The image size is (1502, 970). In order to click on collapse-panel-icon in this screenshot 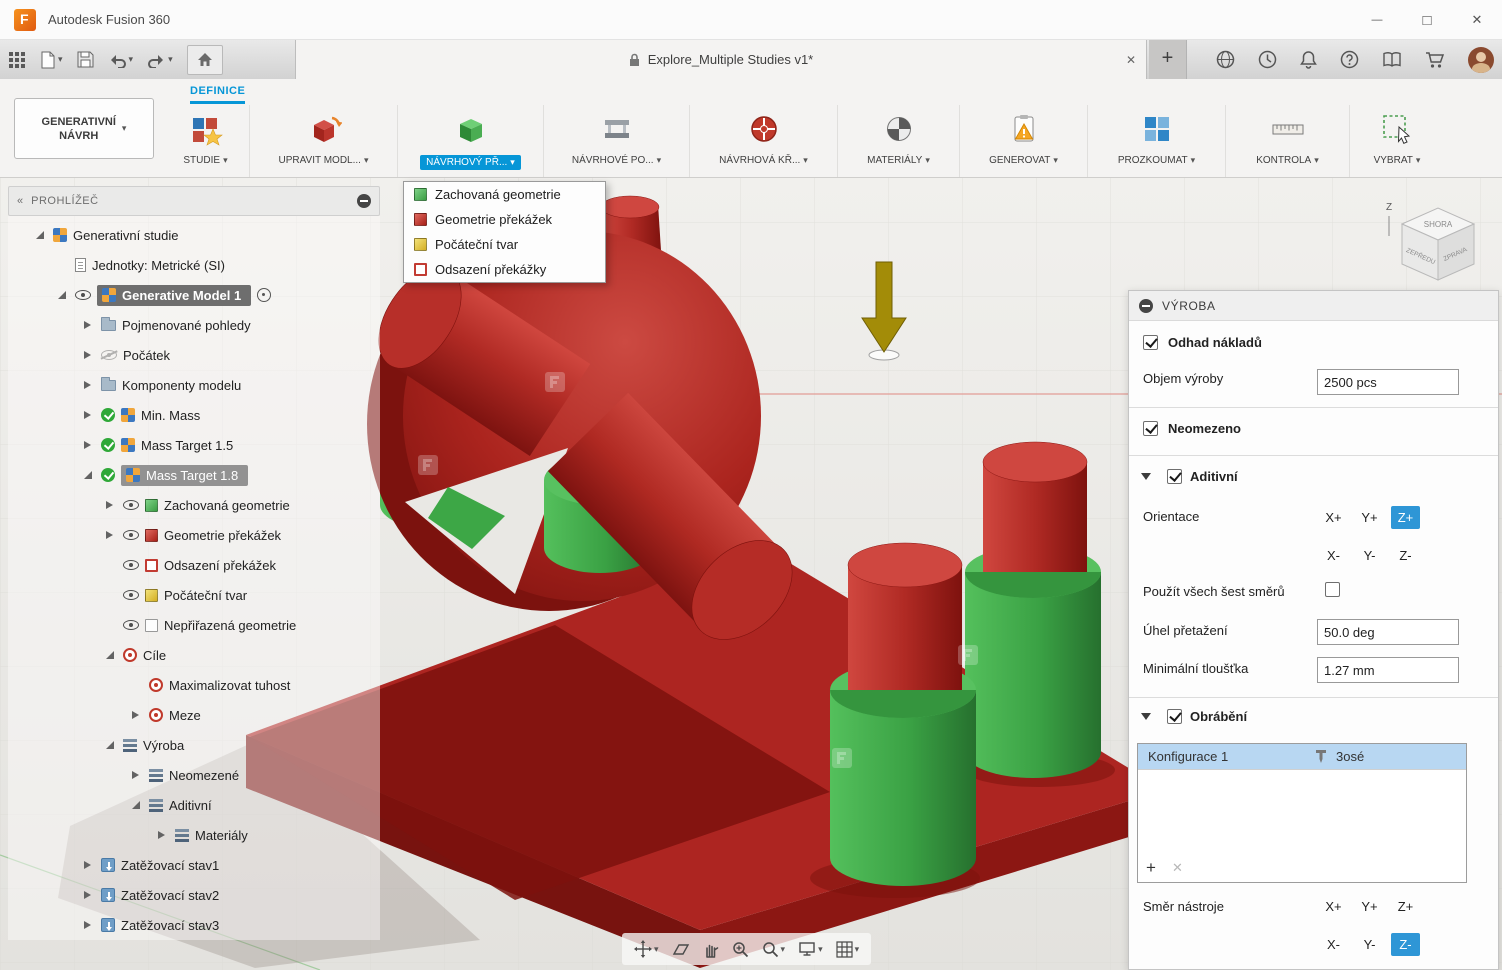, I will do `click(20, 201)`.